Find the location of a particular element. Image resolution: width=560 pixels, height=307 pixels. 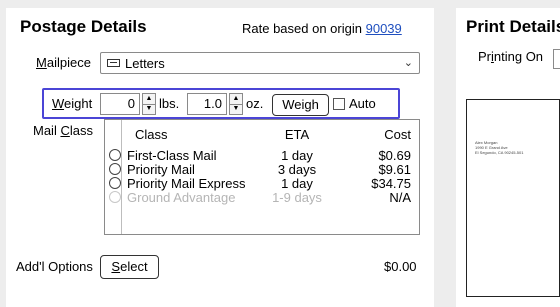

class-cost: $34.75 is located at coordinates (391, 183).